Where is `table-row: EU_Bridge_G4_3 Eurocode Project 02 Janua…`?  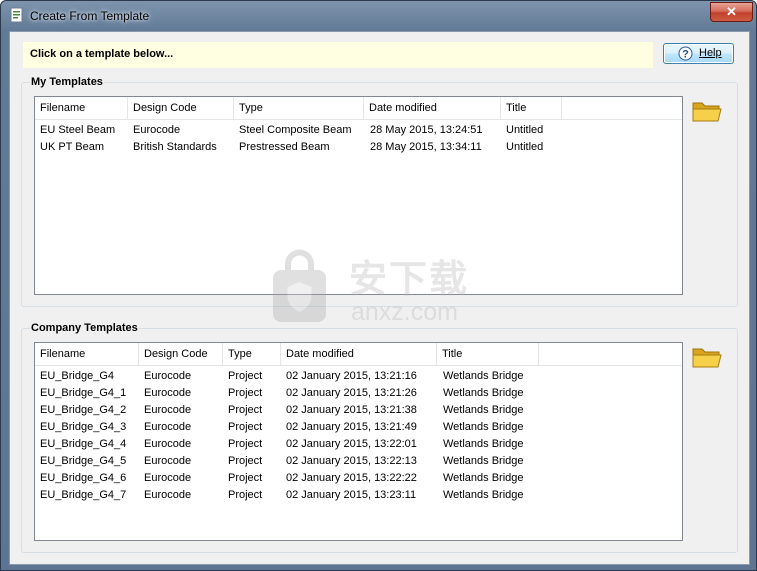
table-row: EU_Bridge_G4_3 Eurocode Project 02 Janua… is located at coordinates (358, 427).